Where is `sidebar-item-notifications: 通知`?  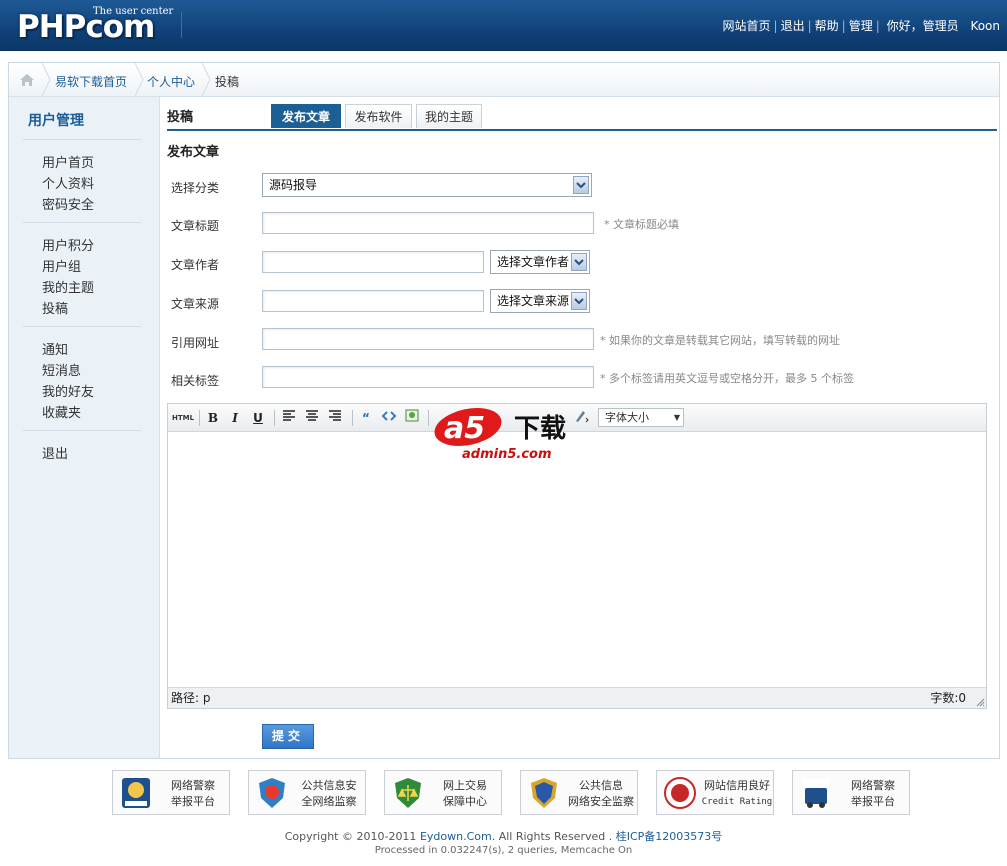
sidebar-item-notifications: 通知 is located at coordinates (55, 348).